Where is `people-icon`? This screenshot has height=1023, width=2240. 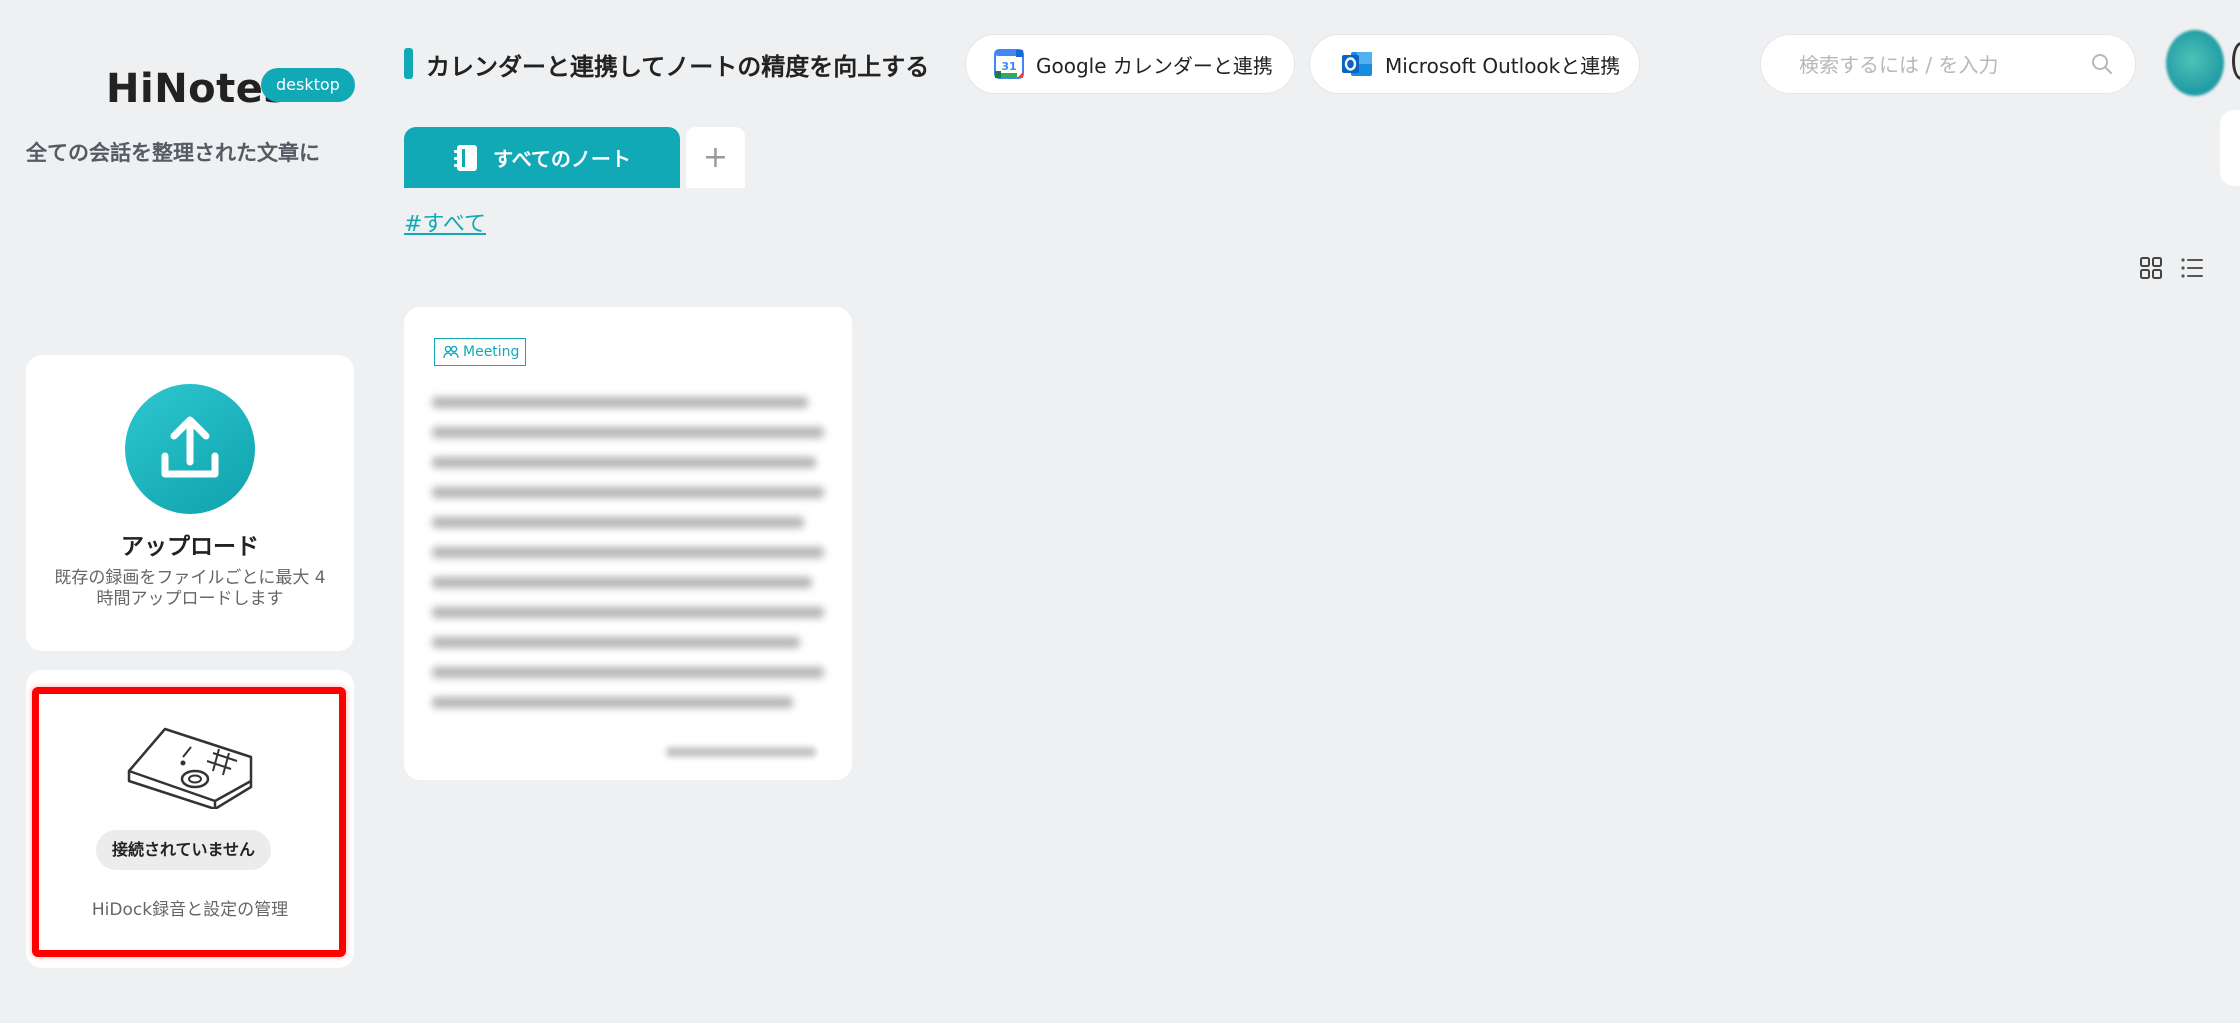 people-icon is located at coordinates (451, 352).